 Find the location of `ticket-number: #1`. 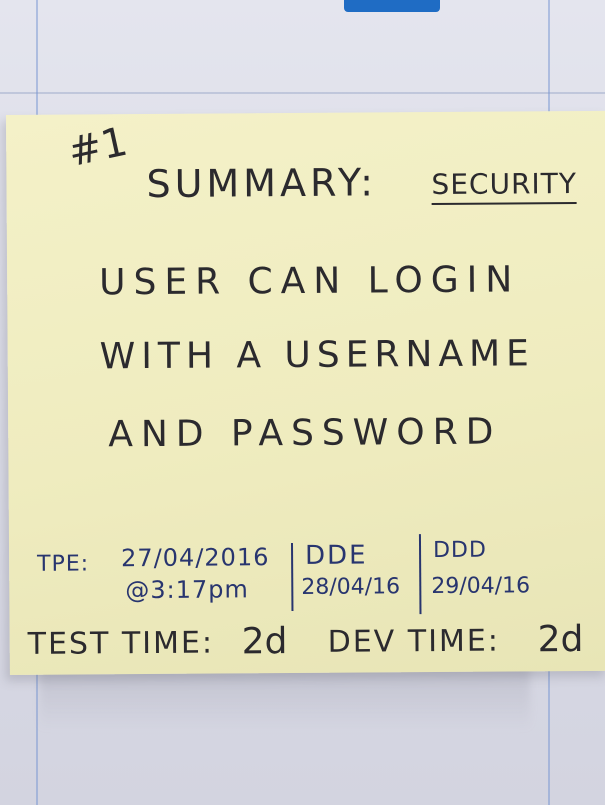

ticket-number: #1 is located at coordinates (97, 147).